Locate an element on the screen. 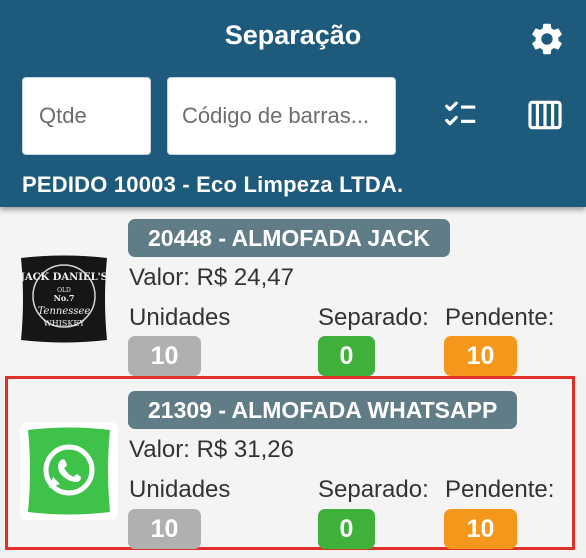  thumb-text: JACK DANIEL'S is located at coordinates (63, 277).